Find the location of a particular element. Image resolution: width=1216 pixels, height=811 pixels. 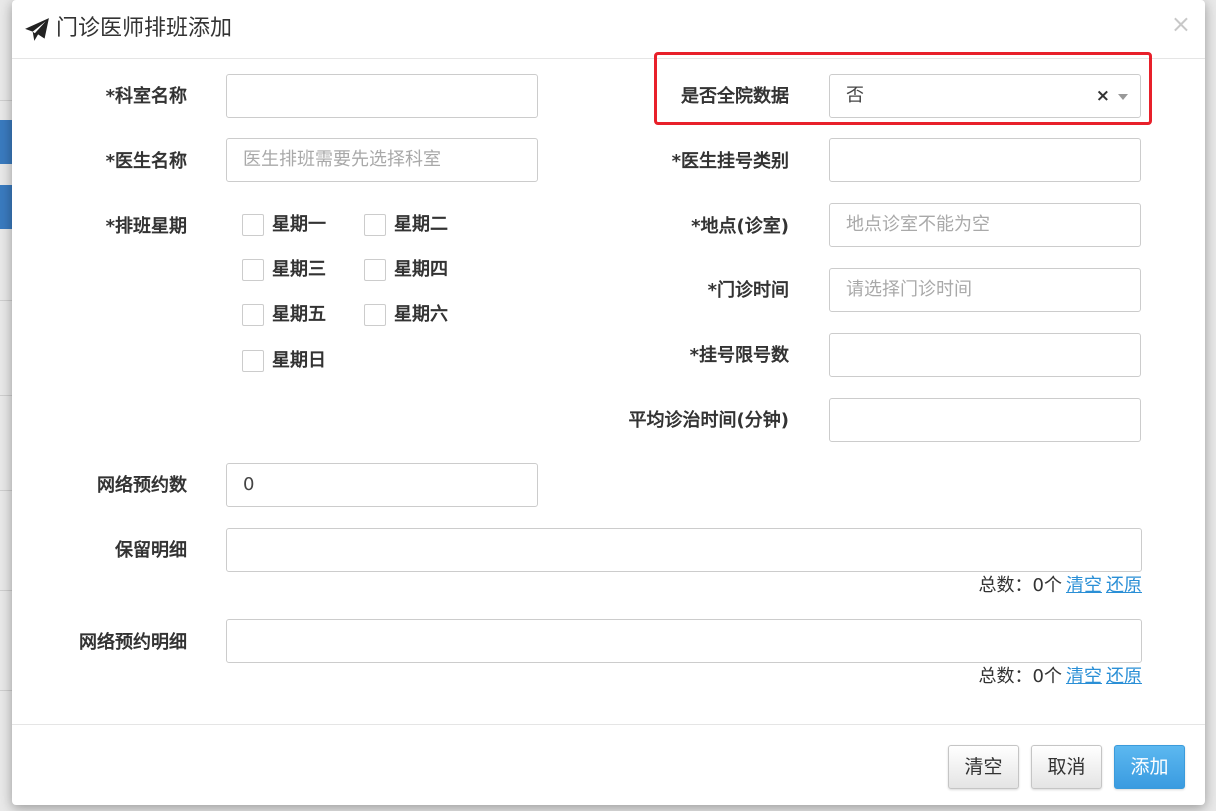

weekday-label: 星期日 is located at coordinates (299, 360).